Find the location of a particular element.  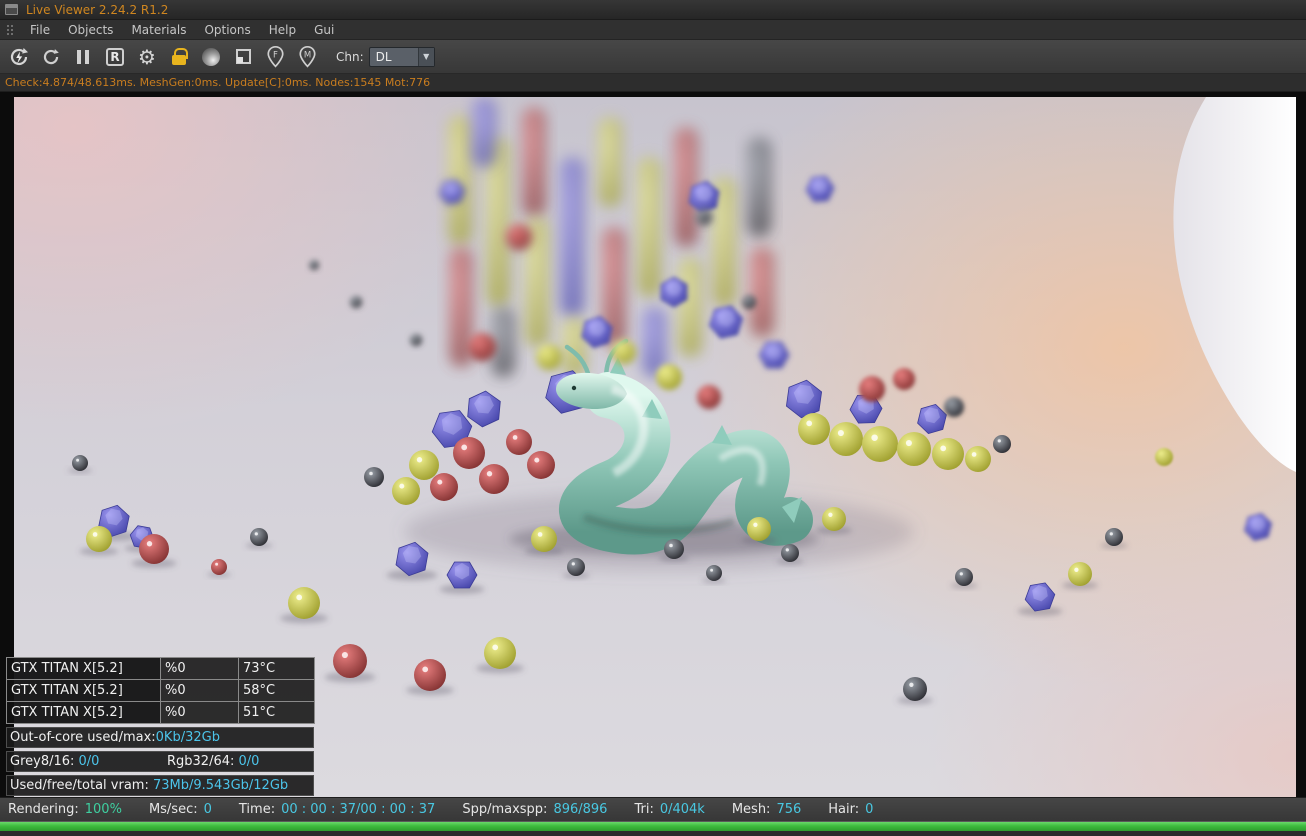

restart-render-icon is located at coordinates (19, 56).